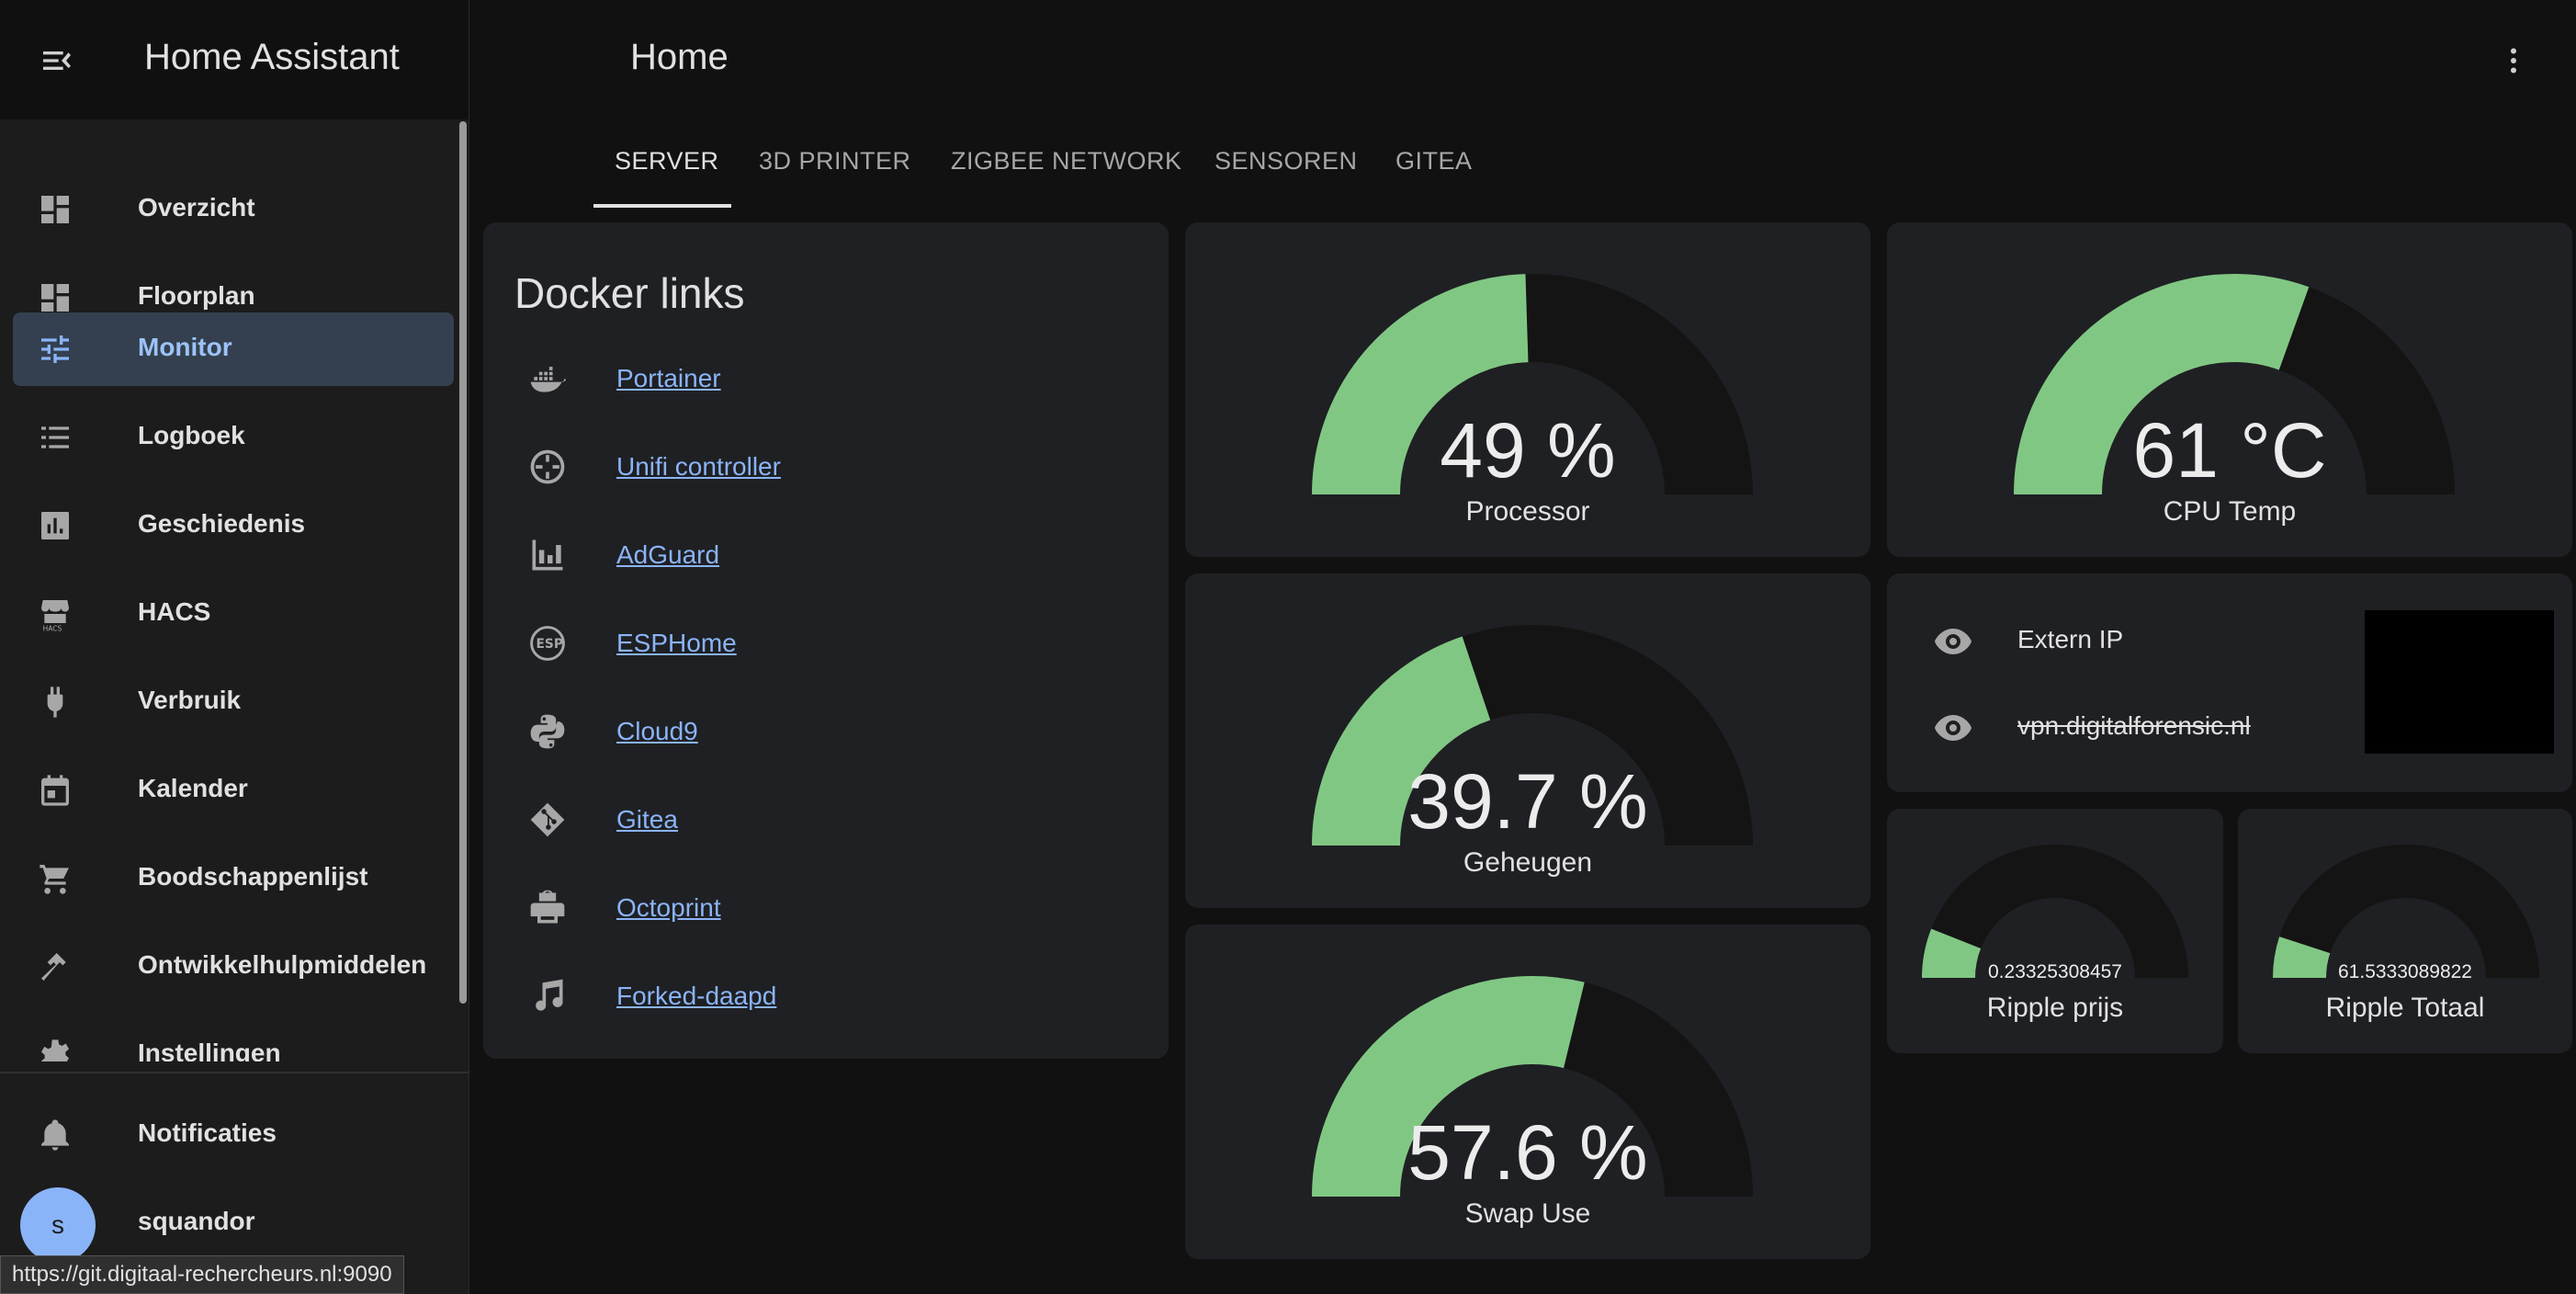  Describe the element at coordinates (55, 790) in the screenshot. I see `calendar-icon` at that location.